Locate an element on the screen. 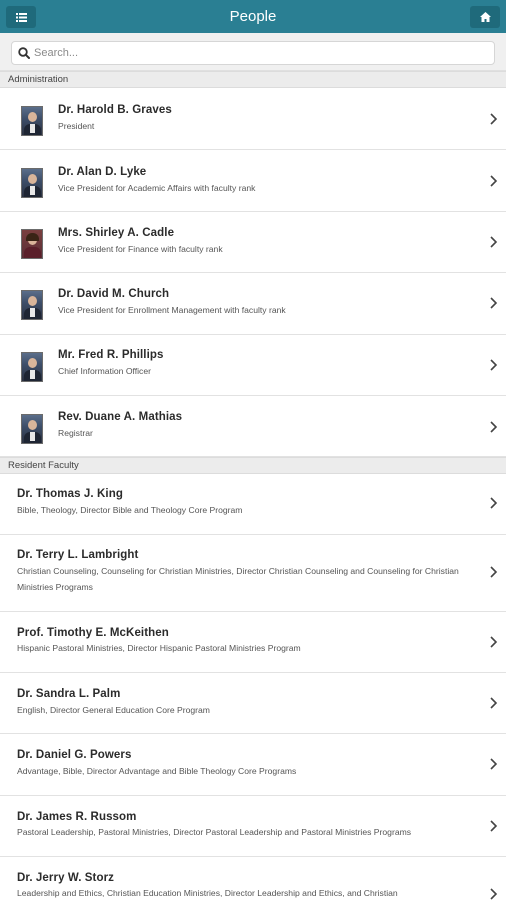  person-name: Dr. Harold B. Graves is located at coordinates (115, 110).